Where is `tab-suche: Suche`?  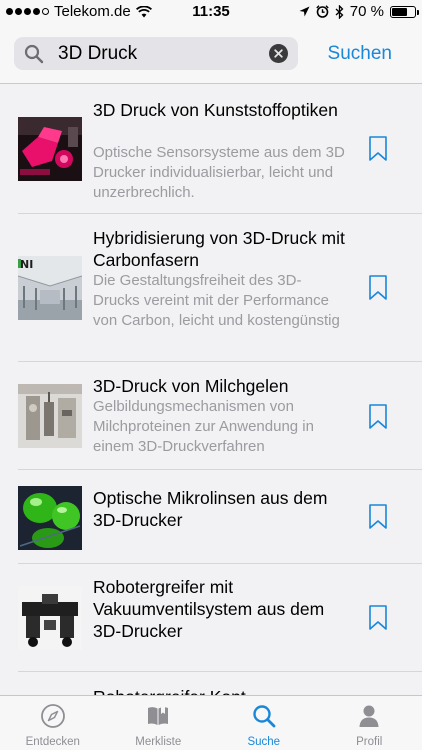 tab-suche: Suche is located at coordinates (264, 723).